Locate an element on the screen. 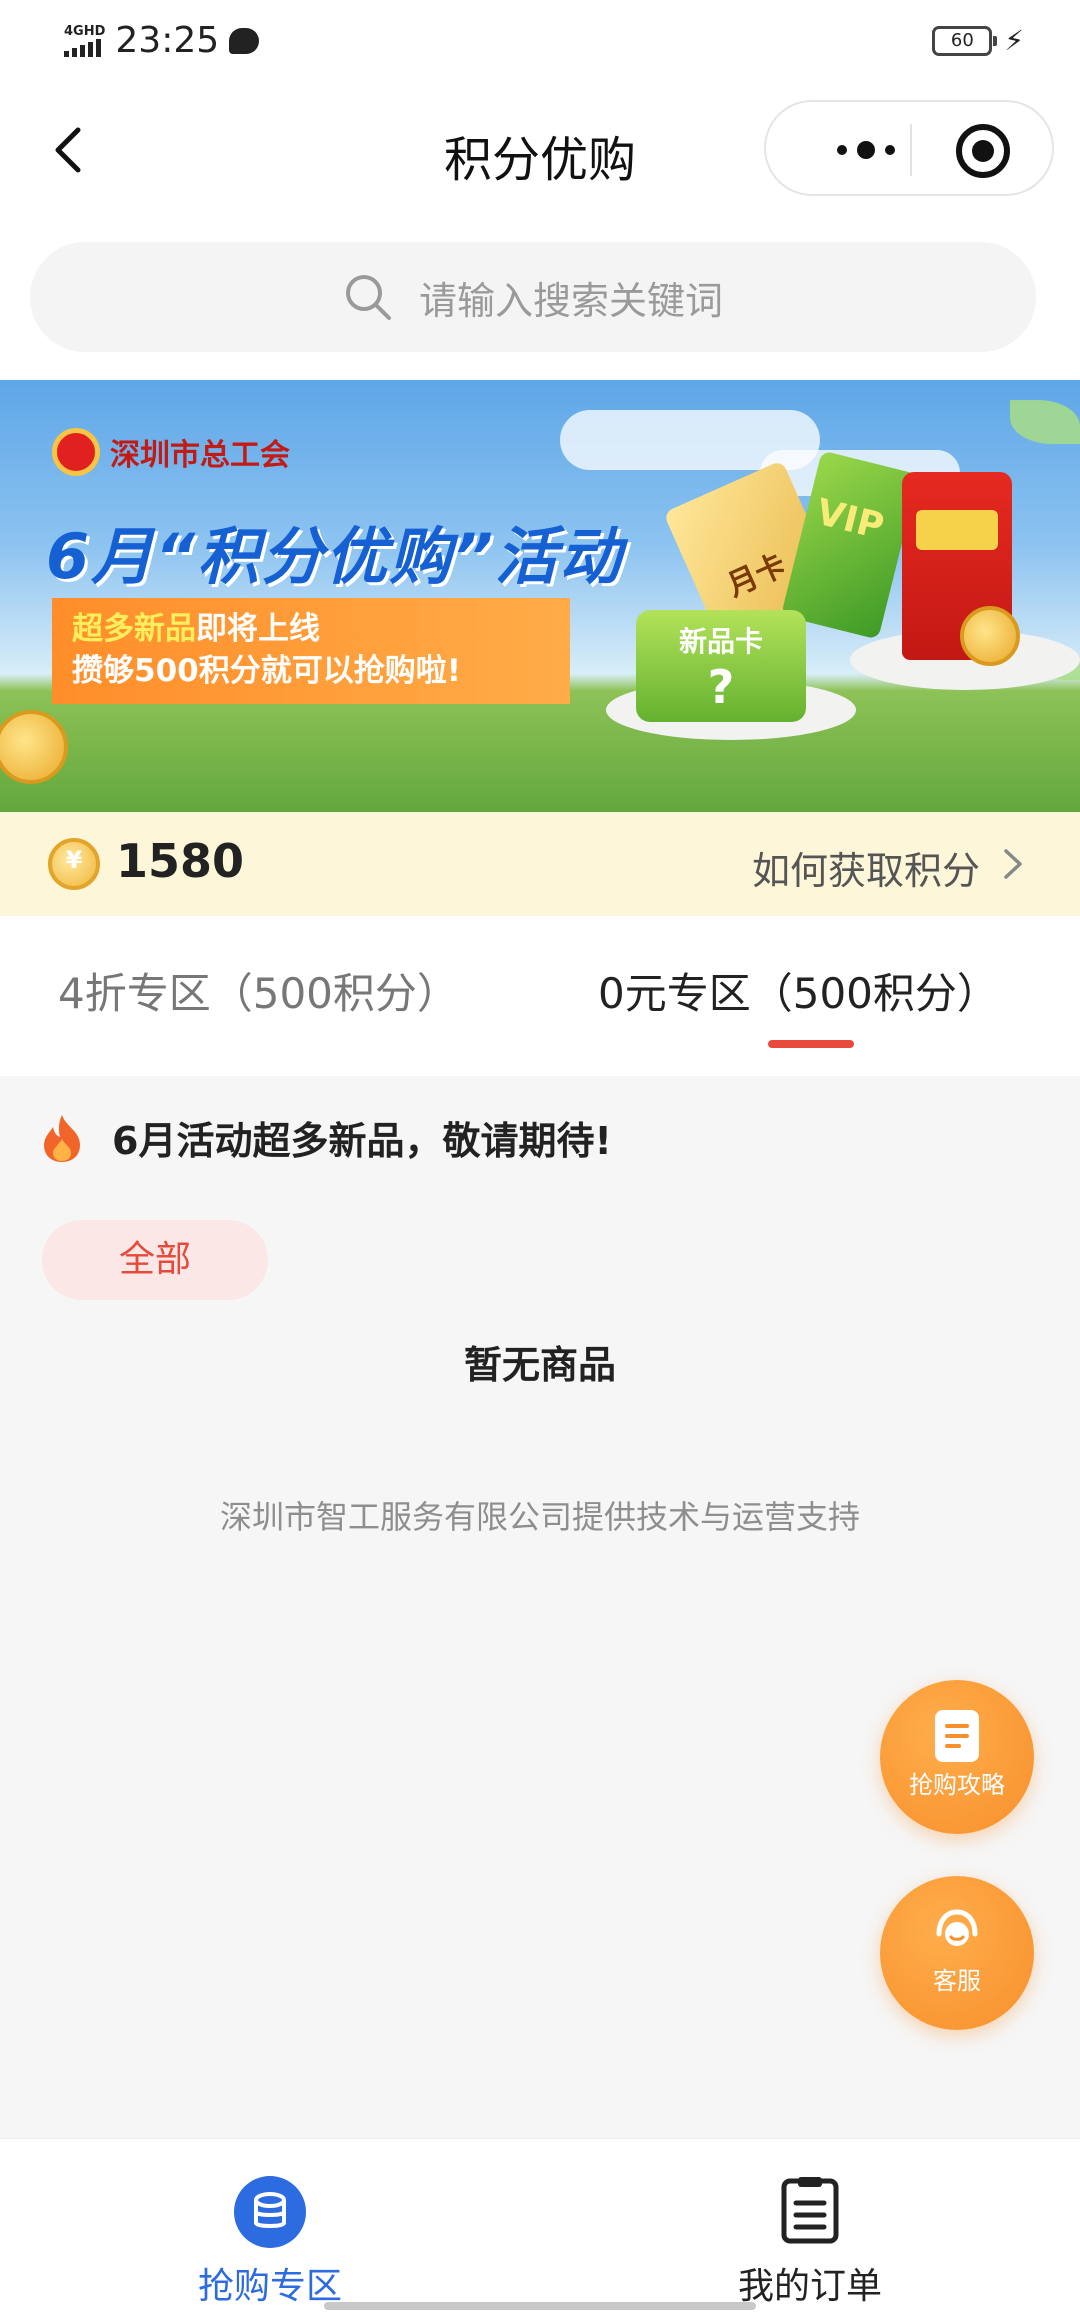 Image resolution: width=1080 pixels, height=2316 pixels. search-input: 请输入搜索关键词 is located at coordinates (533, 297).